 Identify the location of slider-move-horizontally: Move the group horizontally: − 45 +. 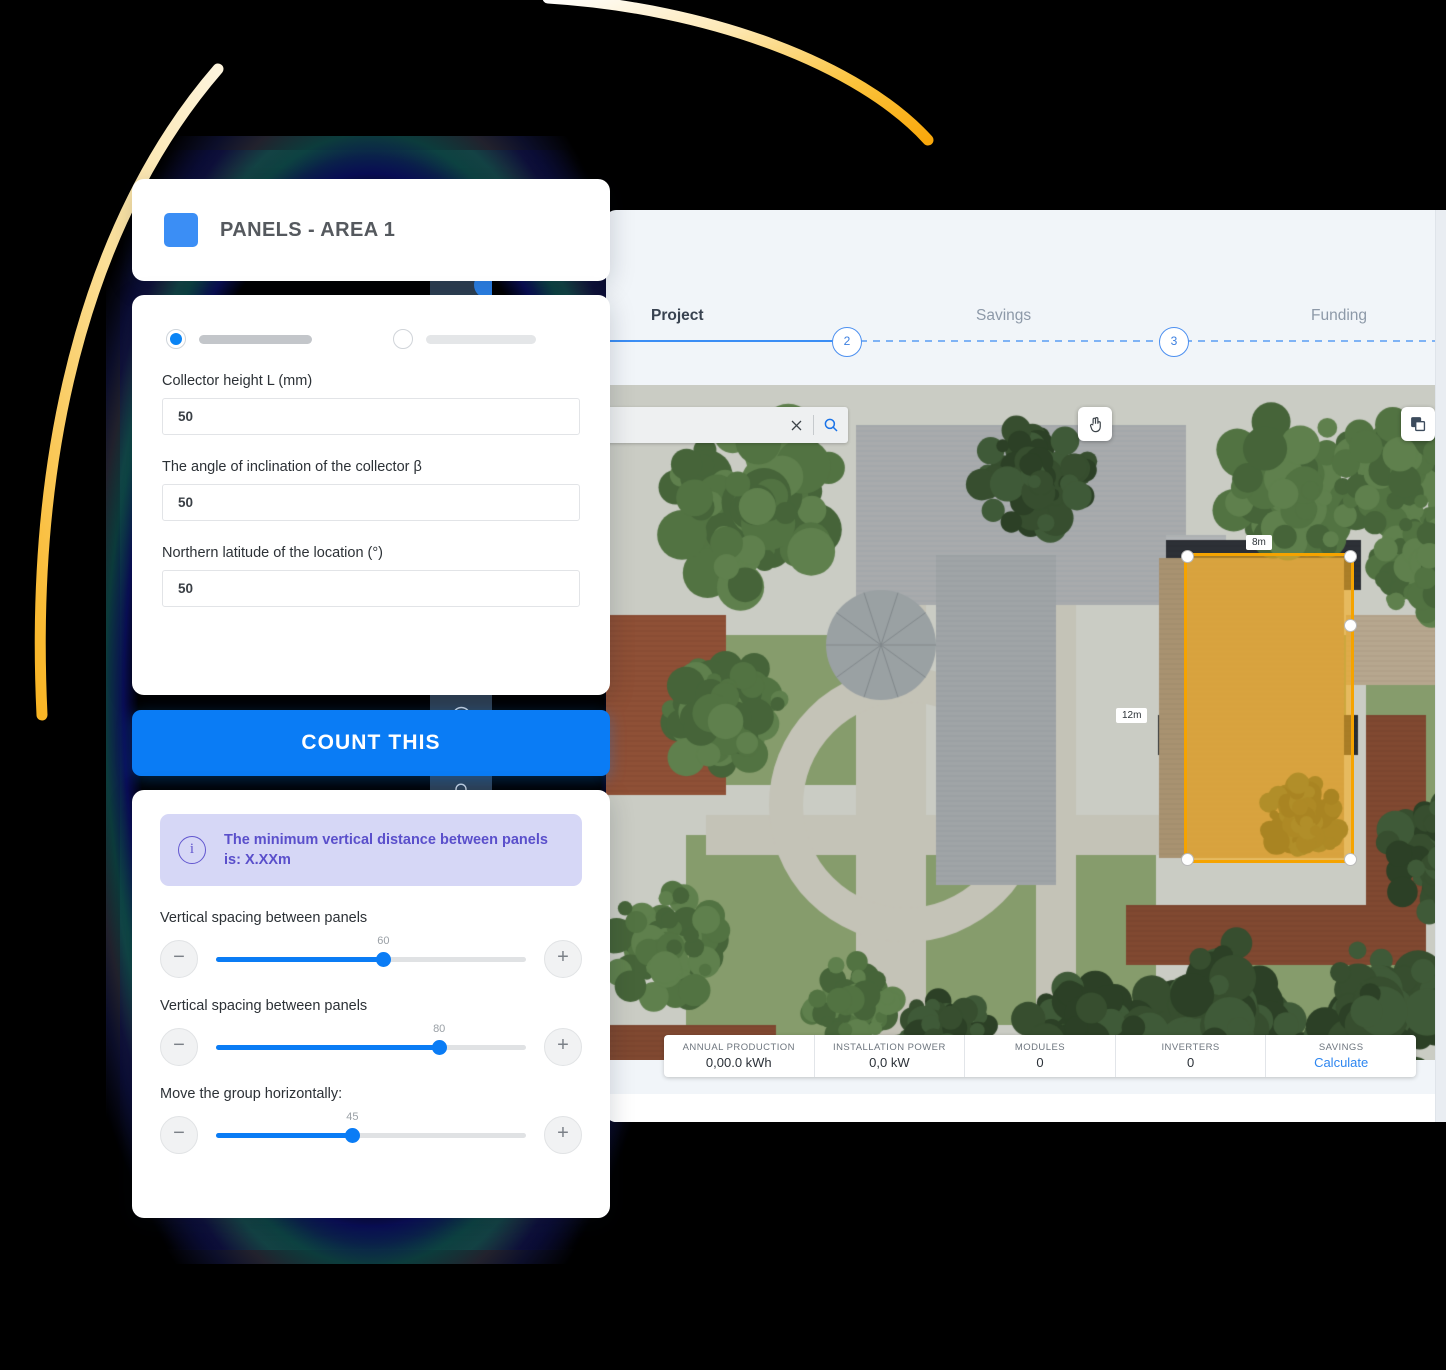
(371, 1120).